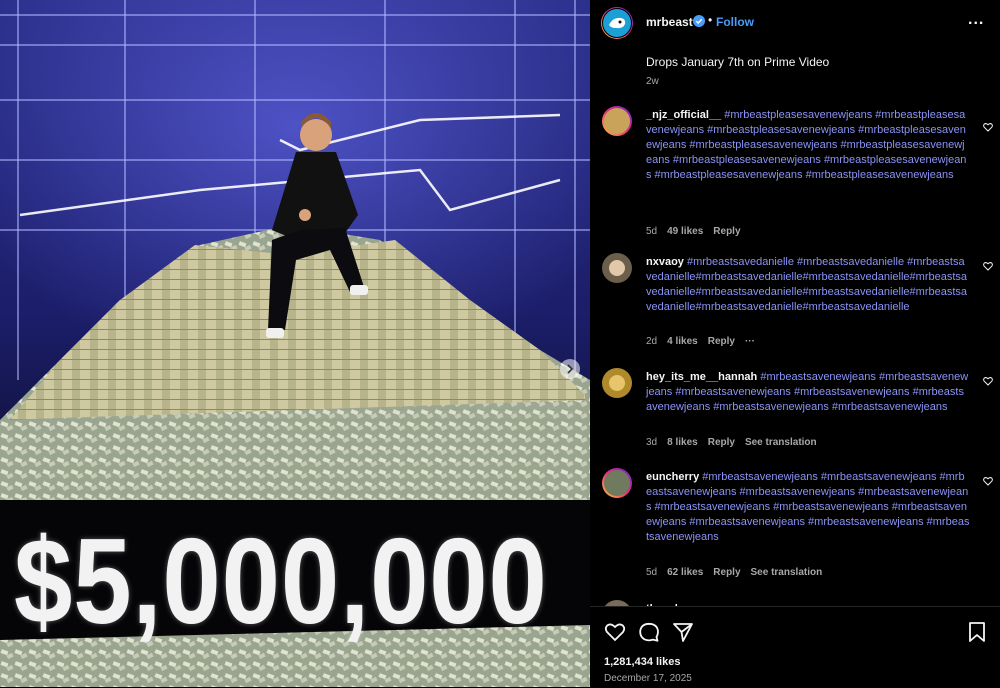 The height and width of the screenshot is (688, 1000). What do you see at coordinates (685, 231) in the screenshot?
I see `comment-likes: 49 likes` at bounding box center [685, 231].